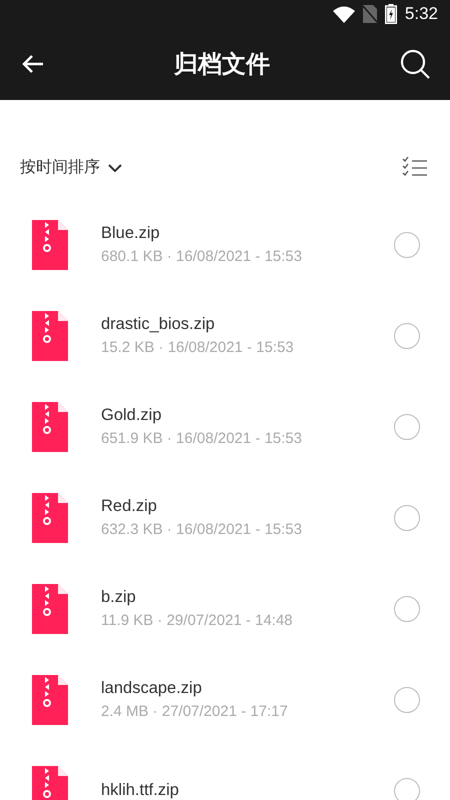  Describe the element at coordinates (71, 167) in the screenshot. I see `sort-dropdown: 按时间排序` at that location.